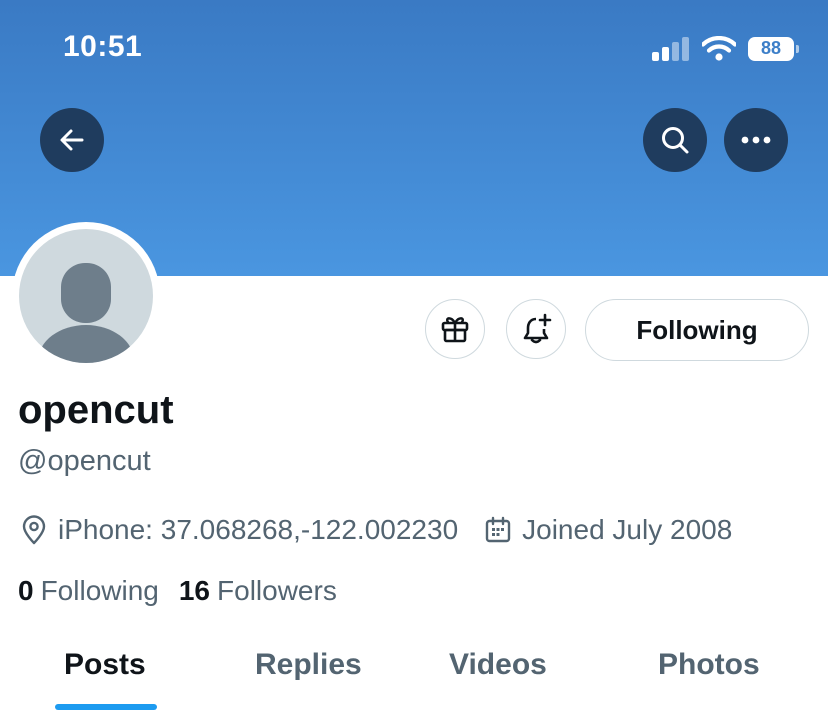 This screenshot has height=711, width=828. What do you see at coordinates (498, 665) in the screenshot?
I see `tab-videos: Videos` at bounding box center [498, 665].